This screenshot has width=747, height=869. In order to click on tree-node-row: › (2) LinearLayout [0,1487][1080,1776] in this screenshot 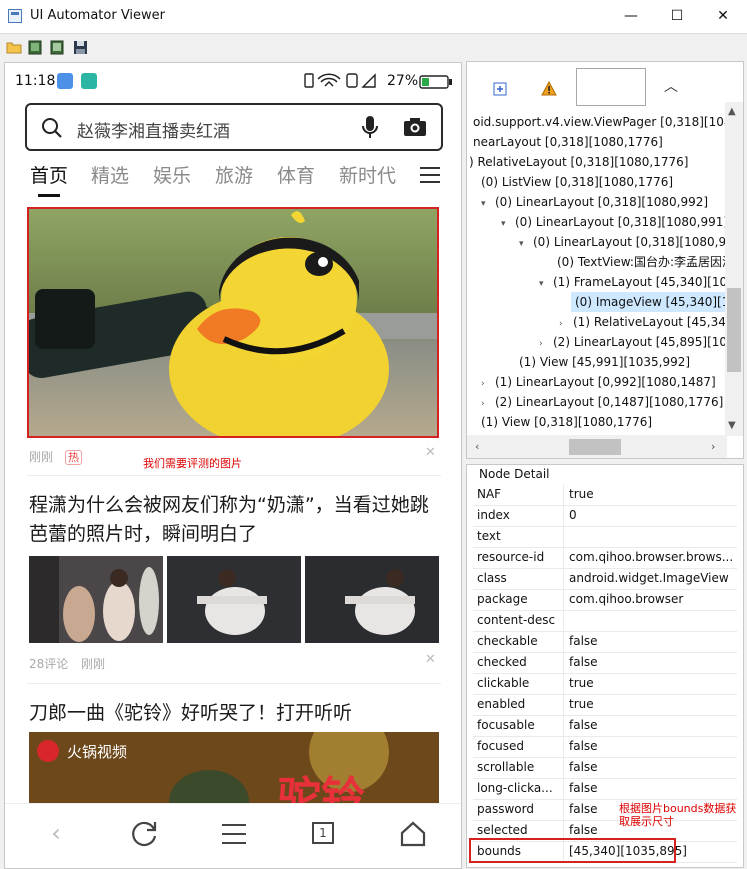, I will do `click(602, 402)`.